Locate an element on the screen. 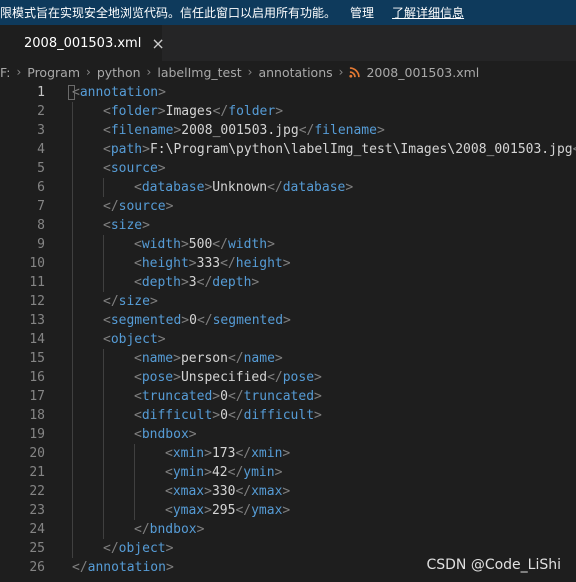  line-number: 16 is located at coordinates (37, 377).